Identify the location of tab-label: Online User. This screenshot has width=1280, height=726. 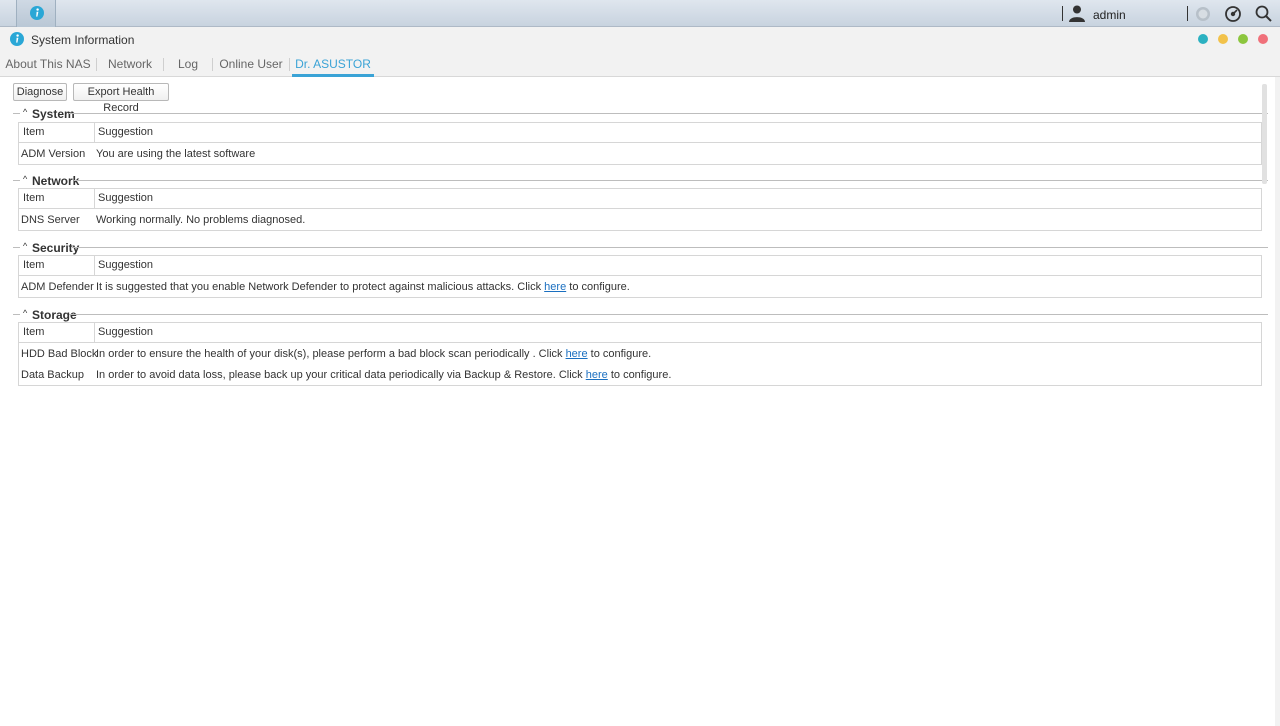
(251, 64).